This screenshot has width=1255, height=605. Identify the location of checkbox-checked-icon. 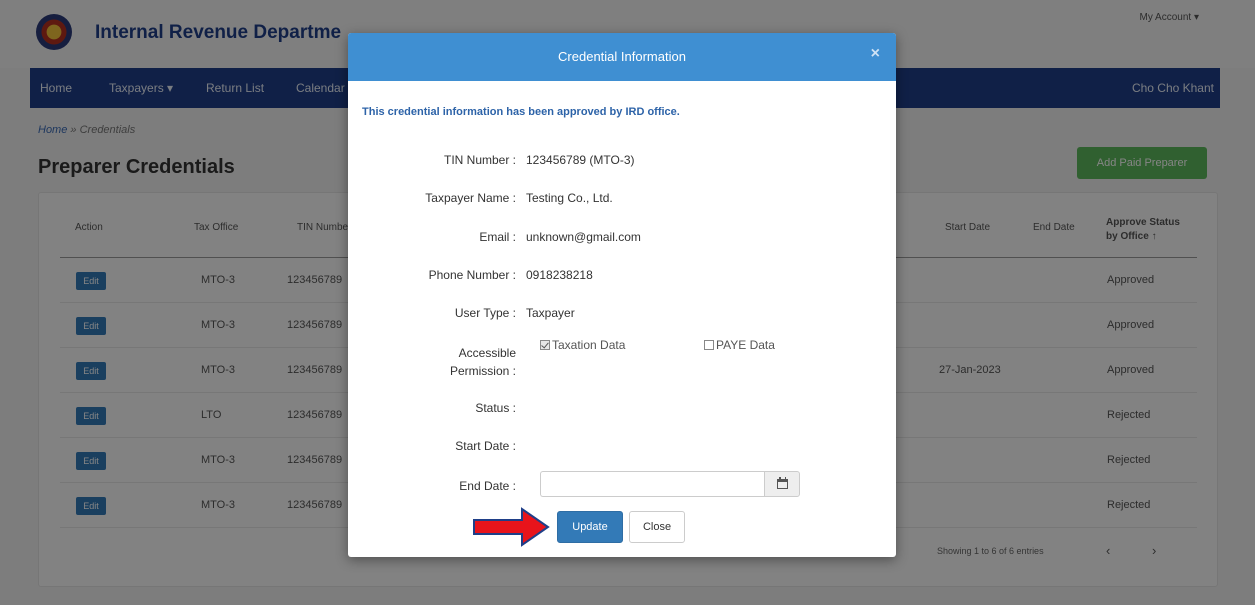
(545, 345).